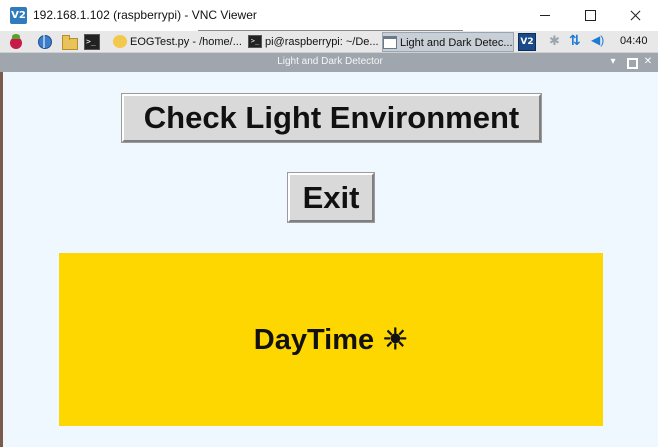  Describe the element at coordinates (527, 42) in the screenshot. I see `vnc-tray-icon: V2` at that location.